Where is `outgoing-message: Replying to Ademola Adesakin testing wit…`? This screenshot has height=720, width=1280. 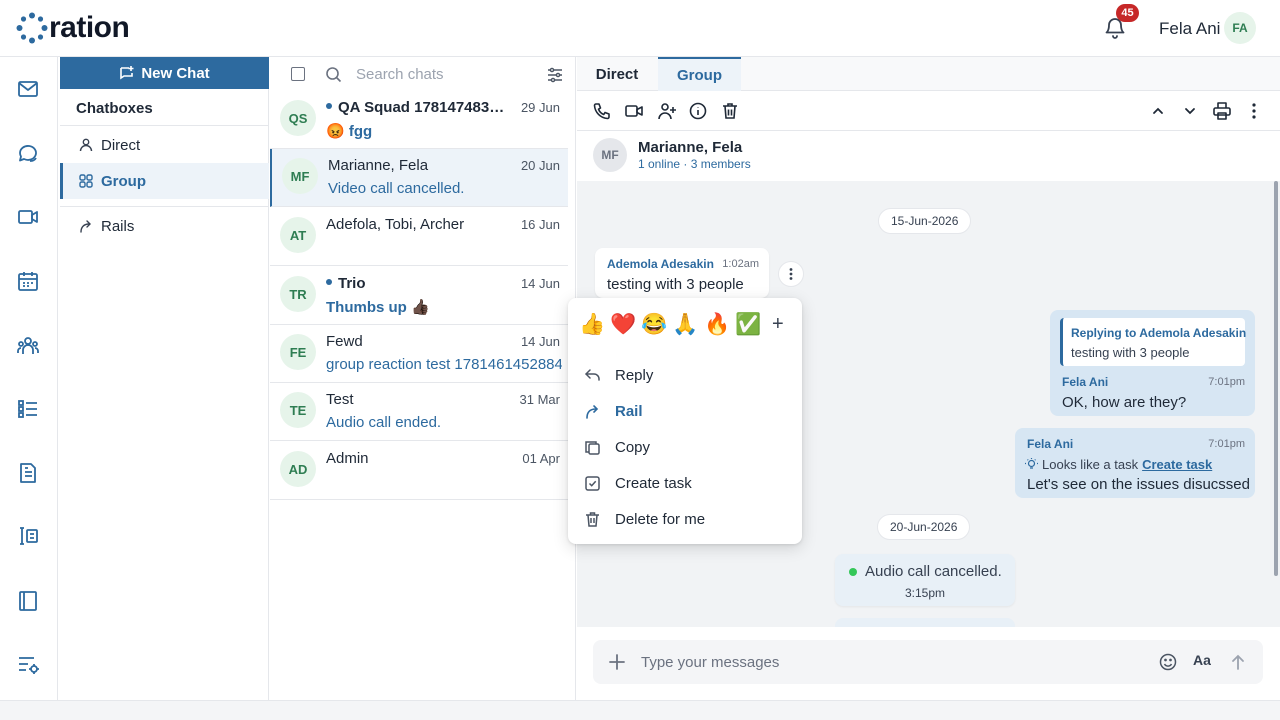
outgoing-message: Replying to Ademola Adesakin testing wit… is located at coordinates (1152, 363).